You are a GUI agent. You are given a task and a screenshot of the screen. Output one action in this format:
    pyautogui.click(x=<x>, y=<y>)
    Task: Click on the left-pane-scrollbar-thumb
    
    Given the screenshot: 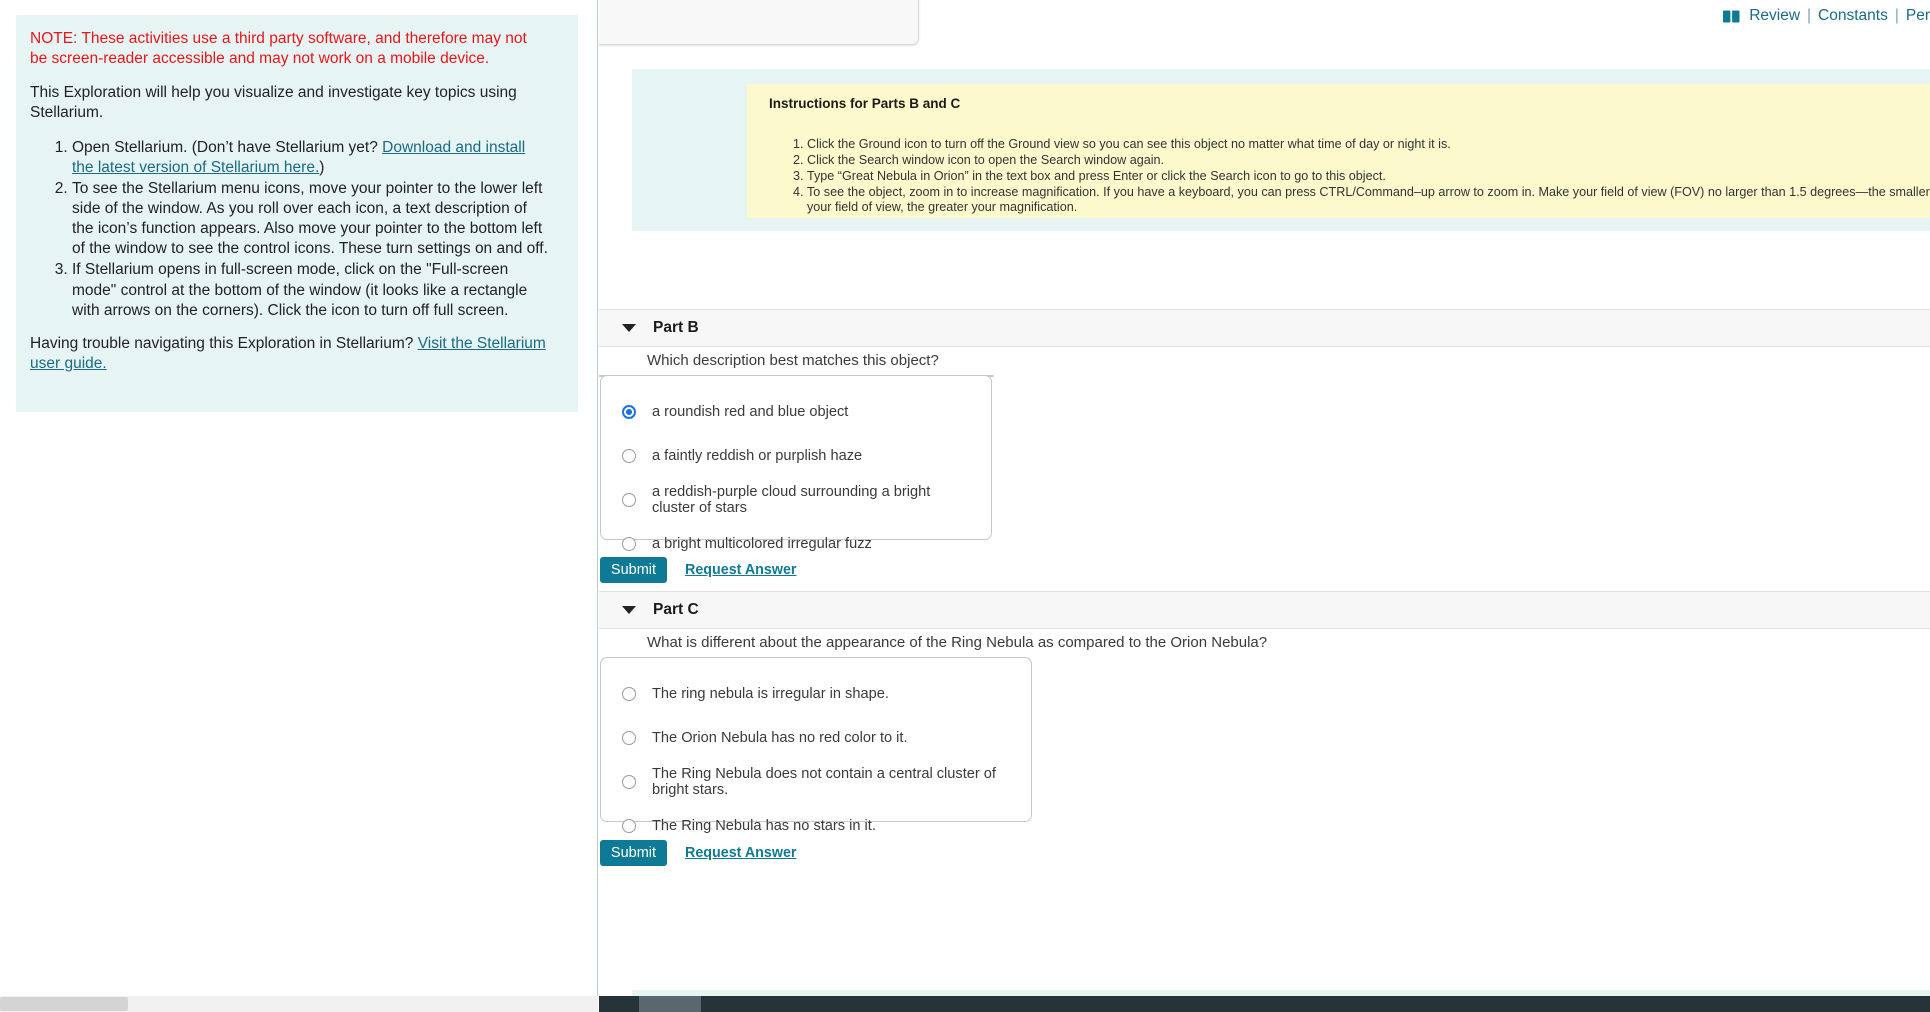 What is the action you would take?
    pyautogui.click(x=64, y=1004)
    